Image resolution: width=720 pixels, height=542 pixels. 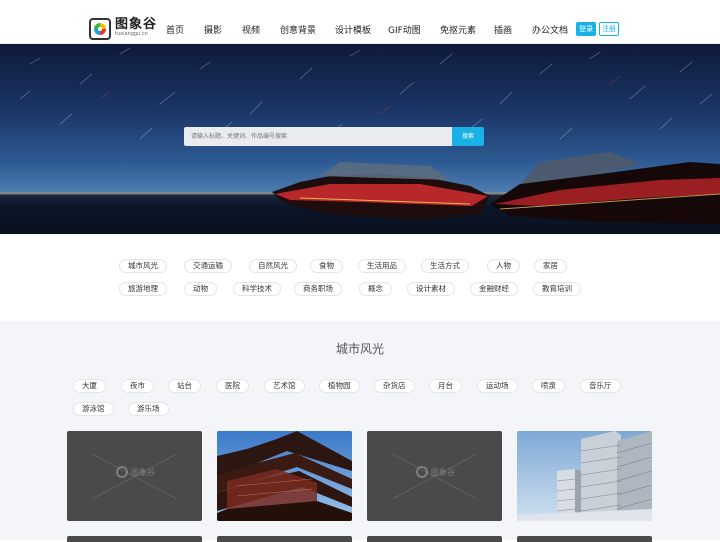 I want to click on subcategory-tag: 站台, so click(x=184, y=386).